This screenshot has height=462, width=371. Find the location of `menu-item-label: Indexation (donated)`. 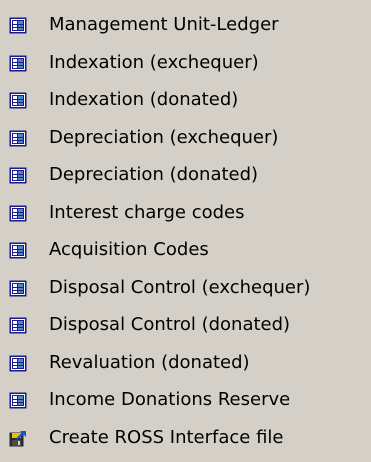

menu-item-label: Indexation (donated) is located at coordinates (144, 99).